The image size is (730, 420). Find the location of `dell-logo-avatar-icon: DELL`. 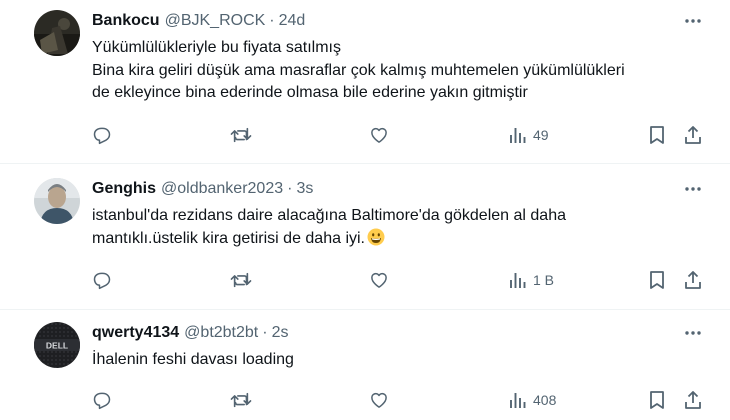

dell-logo-avatar-icon: DELL is located at coordinates (57, 345).